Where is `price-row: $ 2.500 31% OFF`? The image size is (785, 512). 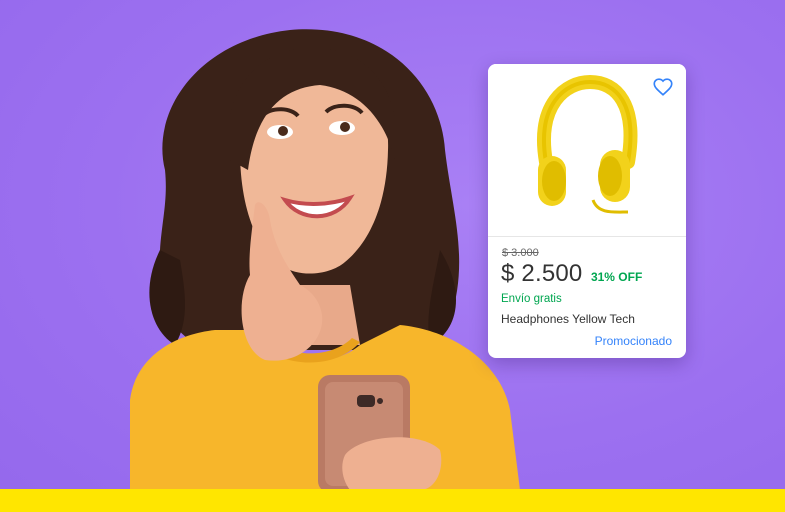 price-row: $ 2.500 31% OFF is located at coordinates (571, 274).